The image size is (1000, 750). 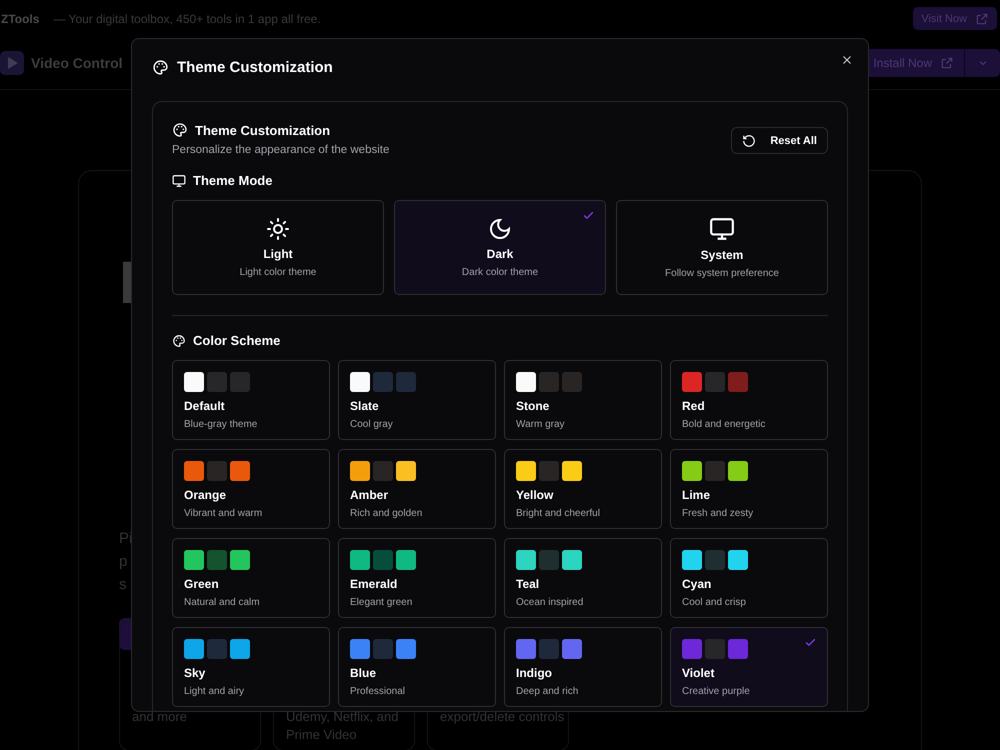 I want to click on panel-title: Theme Customization, so click(x=262, y=130).